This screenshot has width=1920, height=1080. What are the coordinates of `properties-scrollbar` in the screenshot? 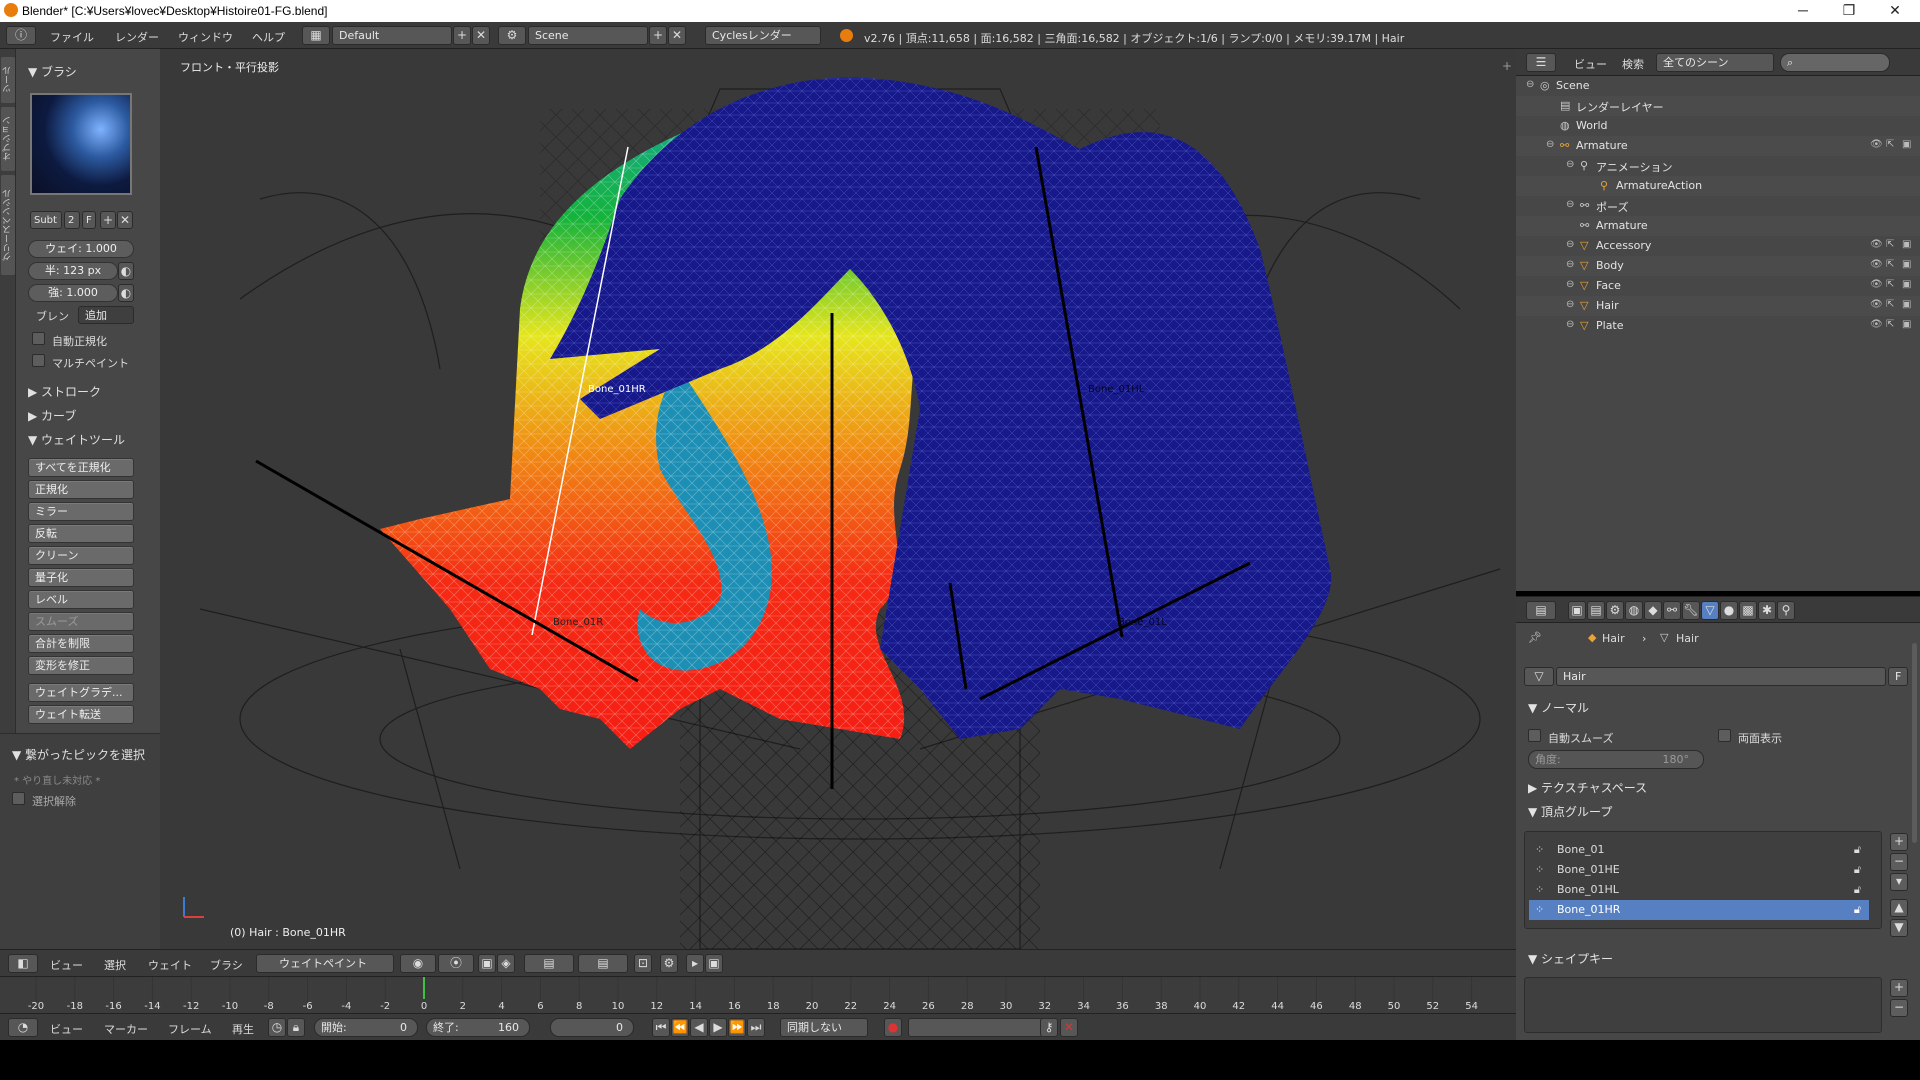 It's located at (1914, 743).